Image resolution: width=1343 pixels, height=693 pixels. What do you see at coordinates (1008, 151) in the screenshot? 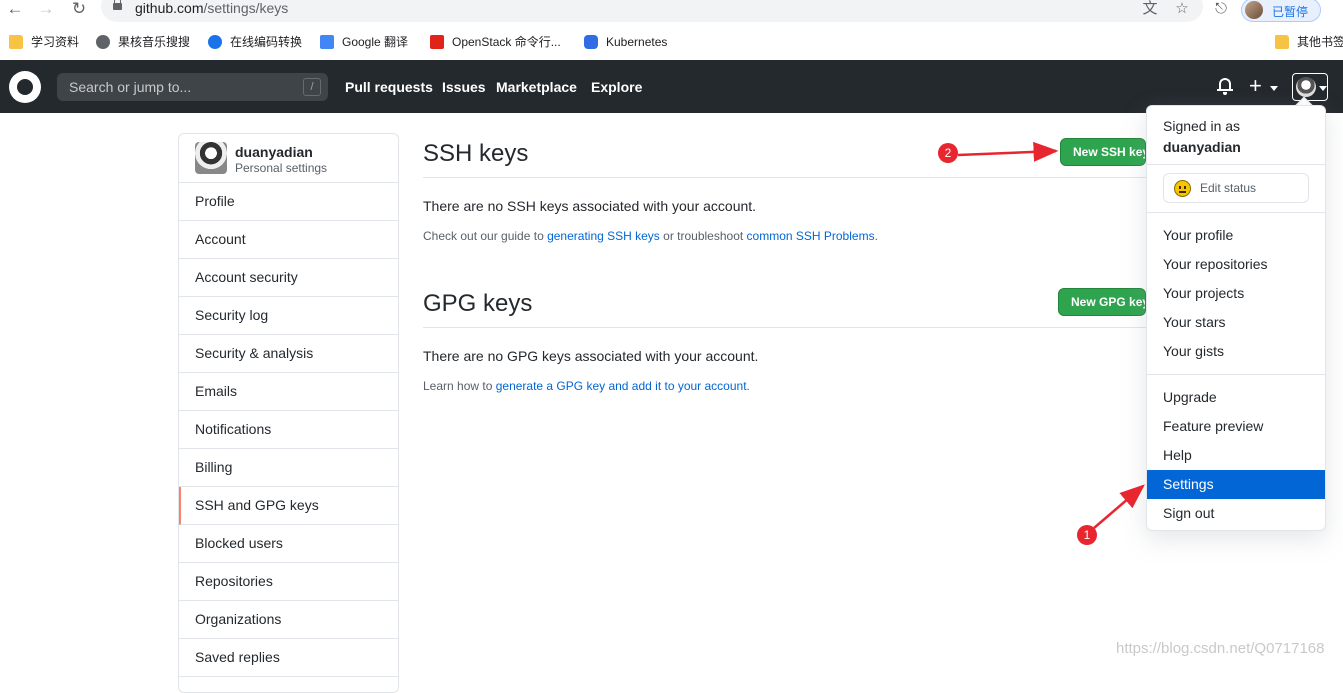
I see `arrow-to-new-ssh-key` at bounding box center [1008, 151].